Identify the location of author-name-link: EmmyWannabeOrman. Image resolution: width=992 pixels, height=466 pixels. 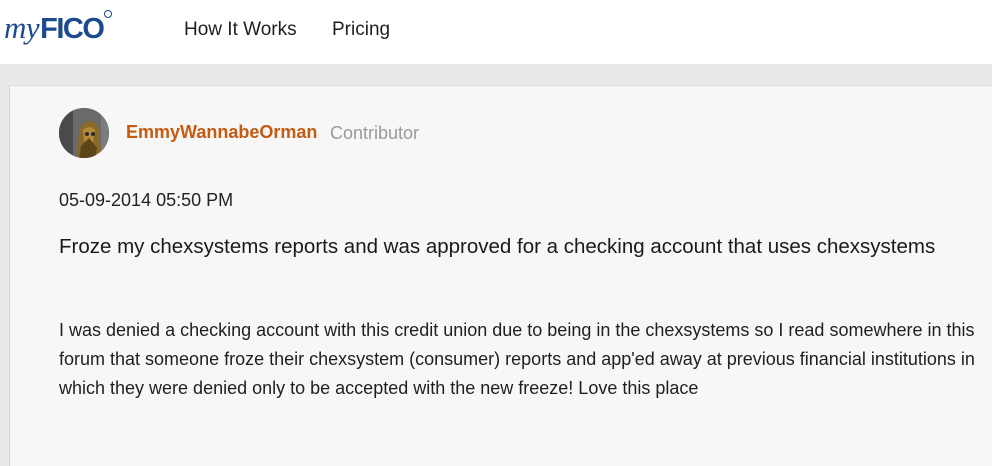
(221, 132).